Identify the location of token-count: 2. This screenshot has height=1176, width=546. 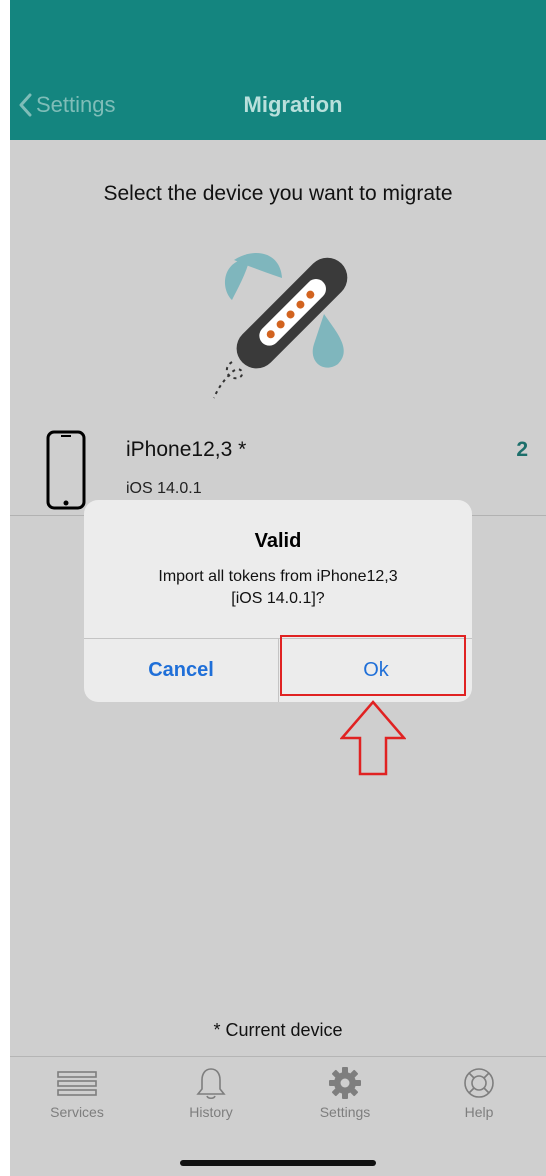
(522, 449).